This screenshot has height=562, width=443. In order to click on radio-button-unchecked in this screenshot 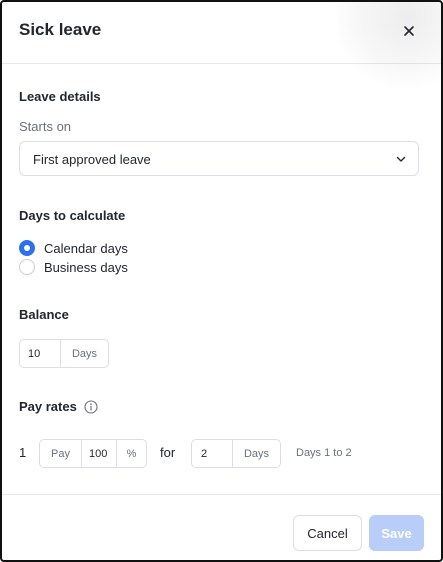, I will do `click(27, 267)`.